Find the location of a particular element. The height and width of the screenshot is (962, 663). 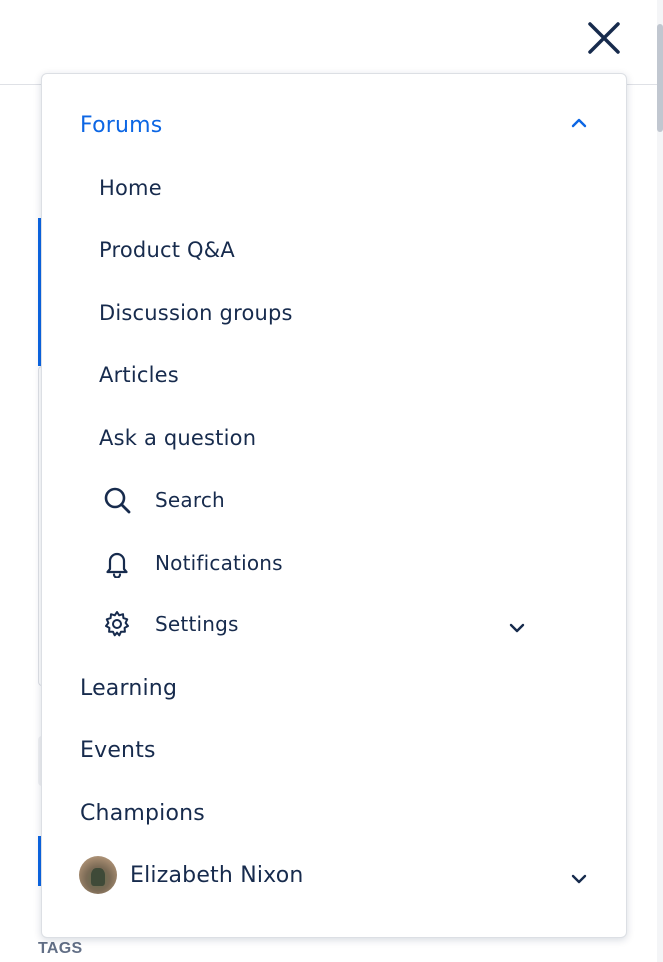

page-scrollbar is located at coordinates (660, 481).